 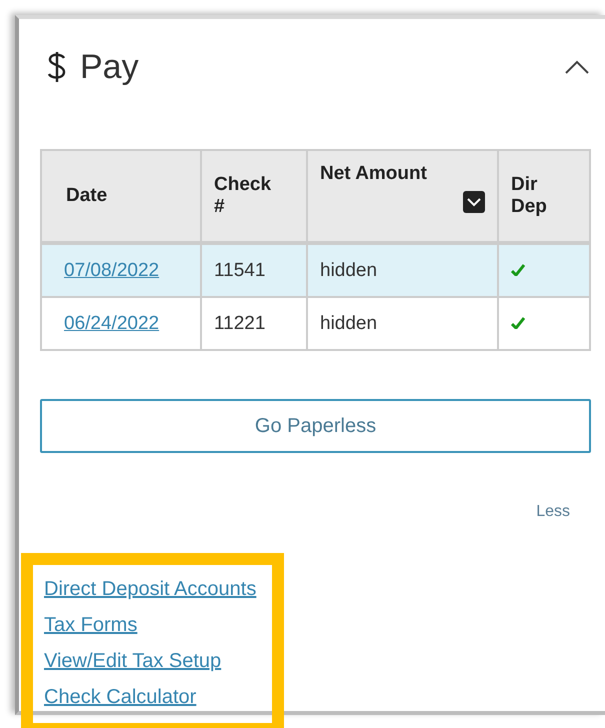 I want to click on table-cell: 11221, so click(x=240, y=323).